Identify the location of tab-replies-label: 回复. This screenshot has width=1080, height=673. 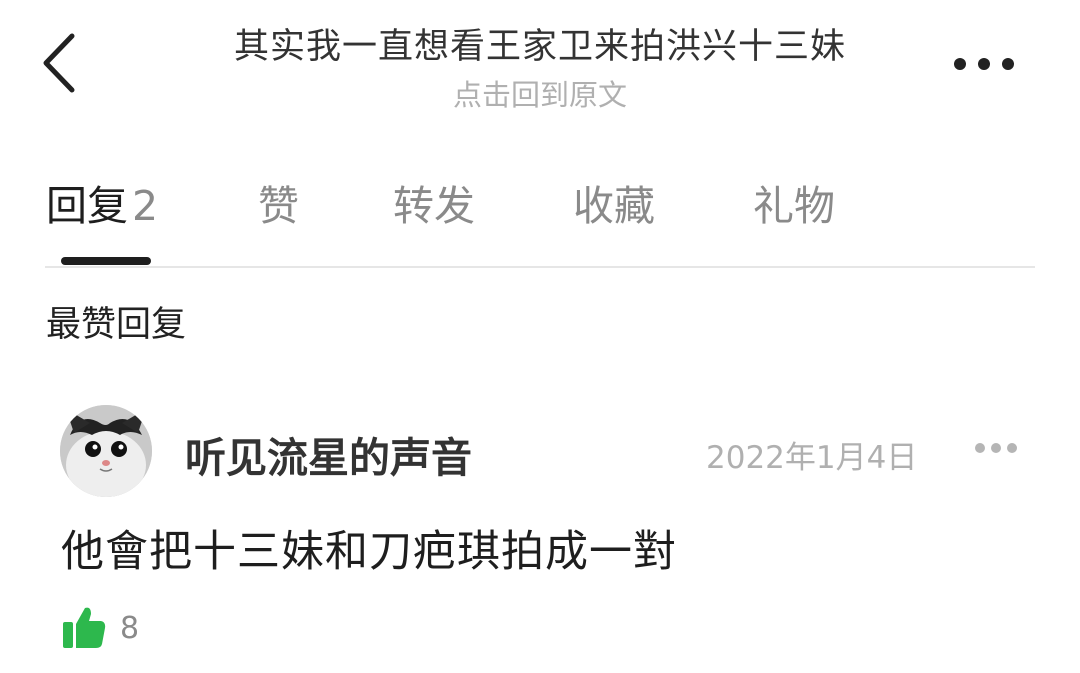
(87, 206).